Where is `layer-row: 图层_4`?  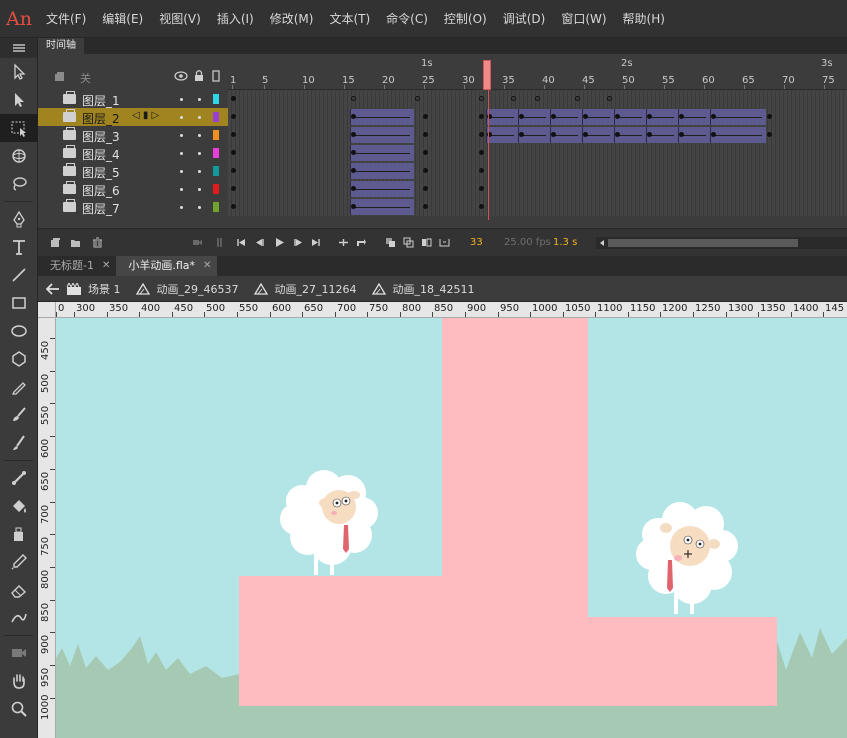 layer-row: 图层_4 is located at coordinates (442, 153).